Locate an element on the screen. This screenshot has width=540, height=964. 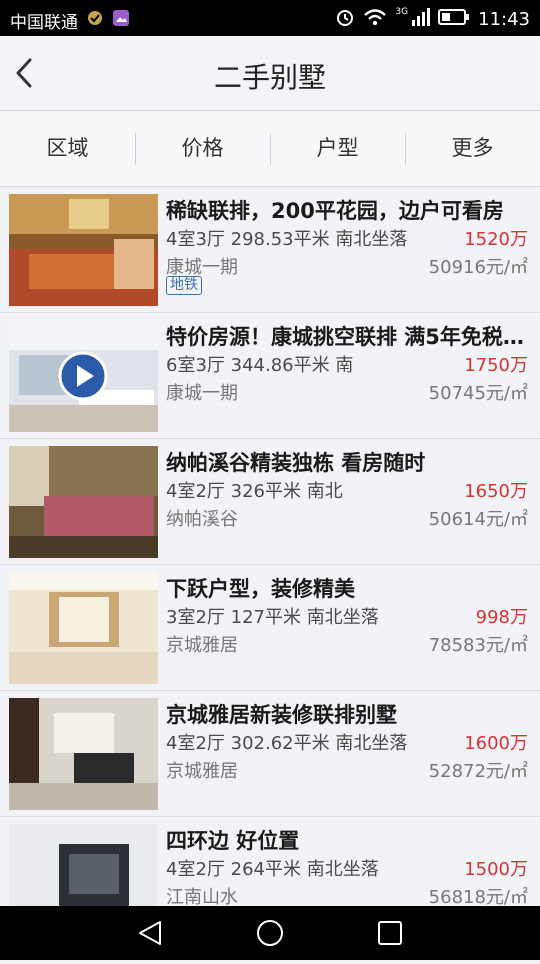
status-bar: 中国联通 3G 11:43 is located at coordinates (270, 18).